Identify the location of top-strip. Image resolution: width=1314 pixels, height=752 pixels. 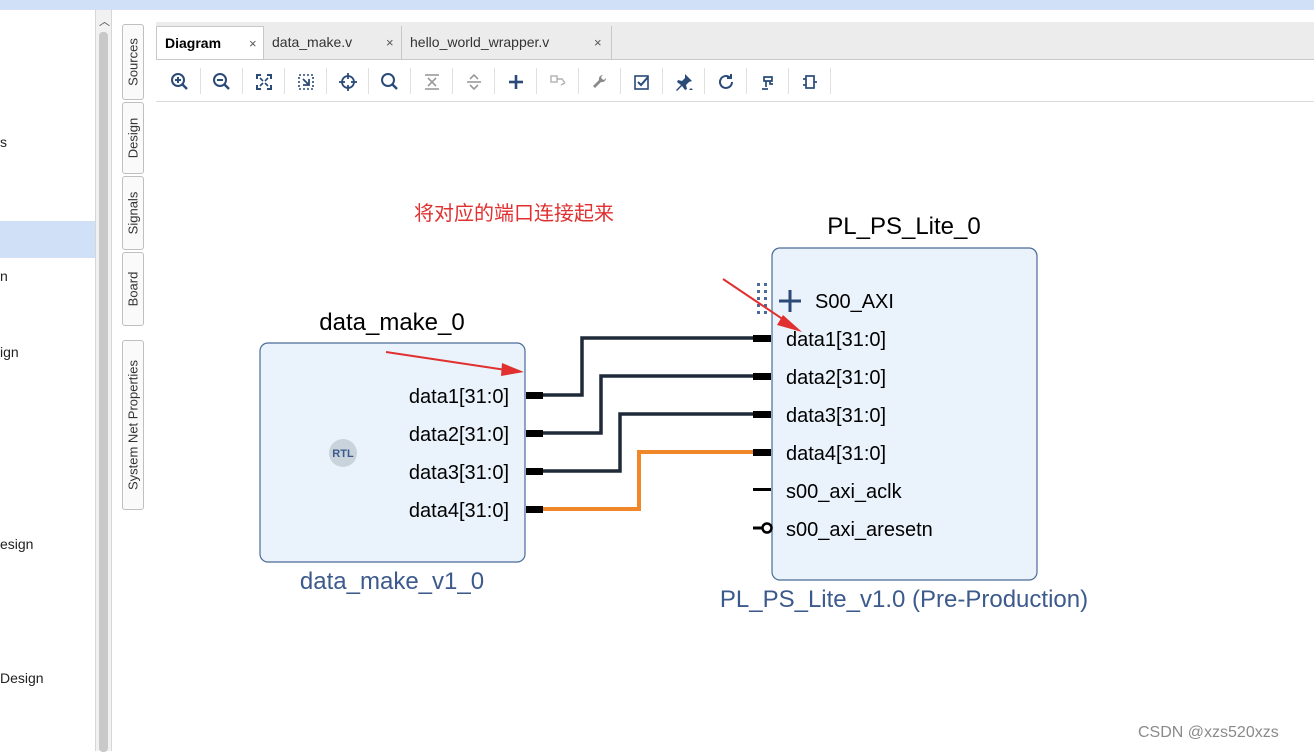
(657, 5).